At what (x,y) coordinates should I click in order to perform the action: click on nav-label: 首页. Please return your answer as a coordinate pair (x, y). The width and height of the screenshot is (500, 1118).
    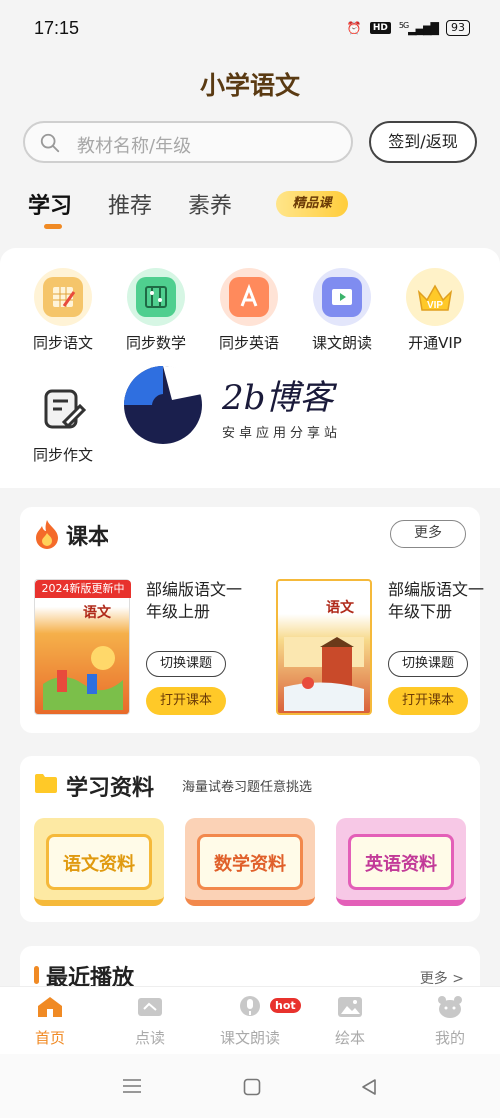
    Looking at the image, I should click on (49, 1038).